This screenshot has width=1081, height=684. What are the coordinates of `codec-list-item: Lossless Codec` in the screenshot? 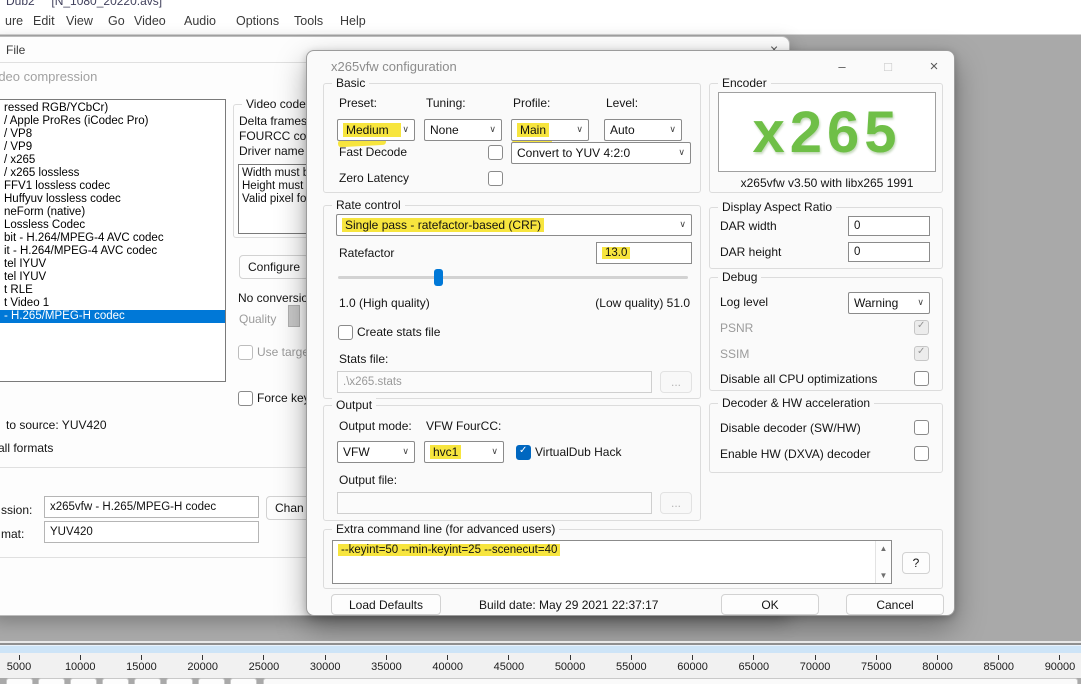 It's located at (112, 225).